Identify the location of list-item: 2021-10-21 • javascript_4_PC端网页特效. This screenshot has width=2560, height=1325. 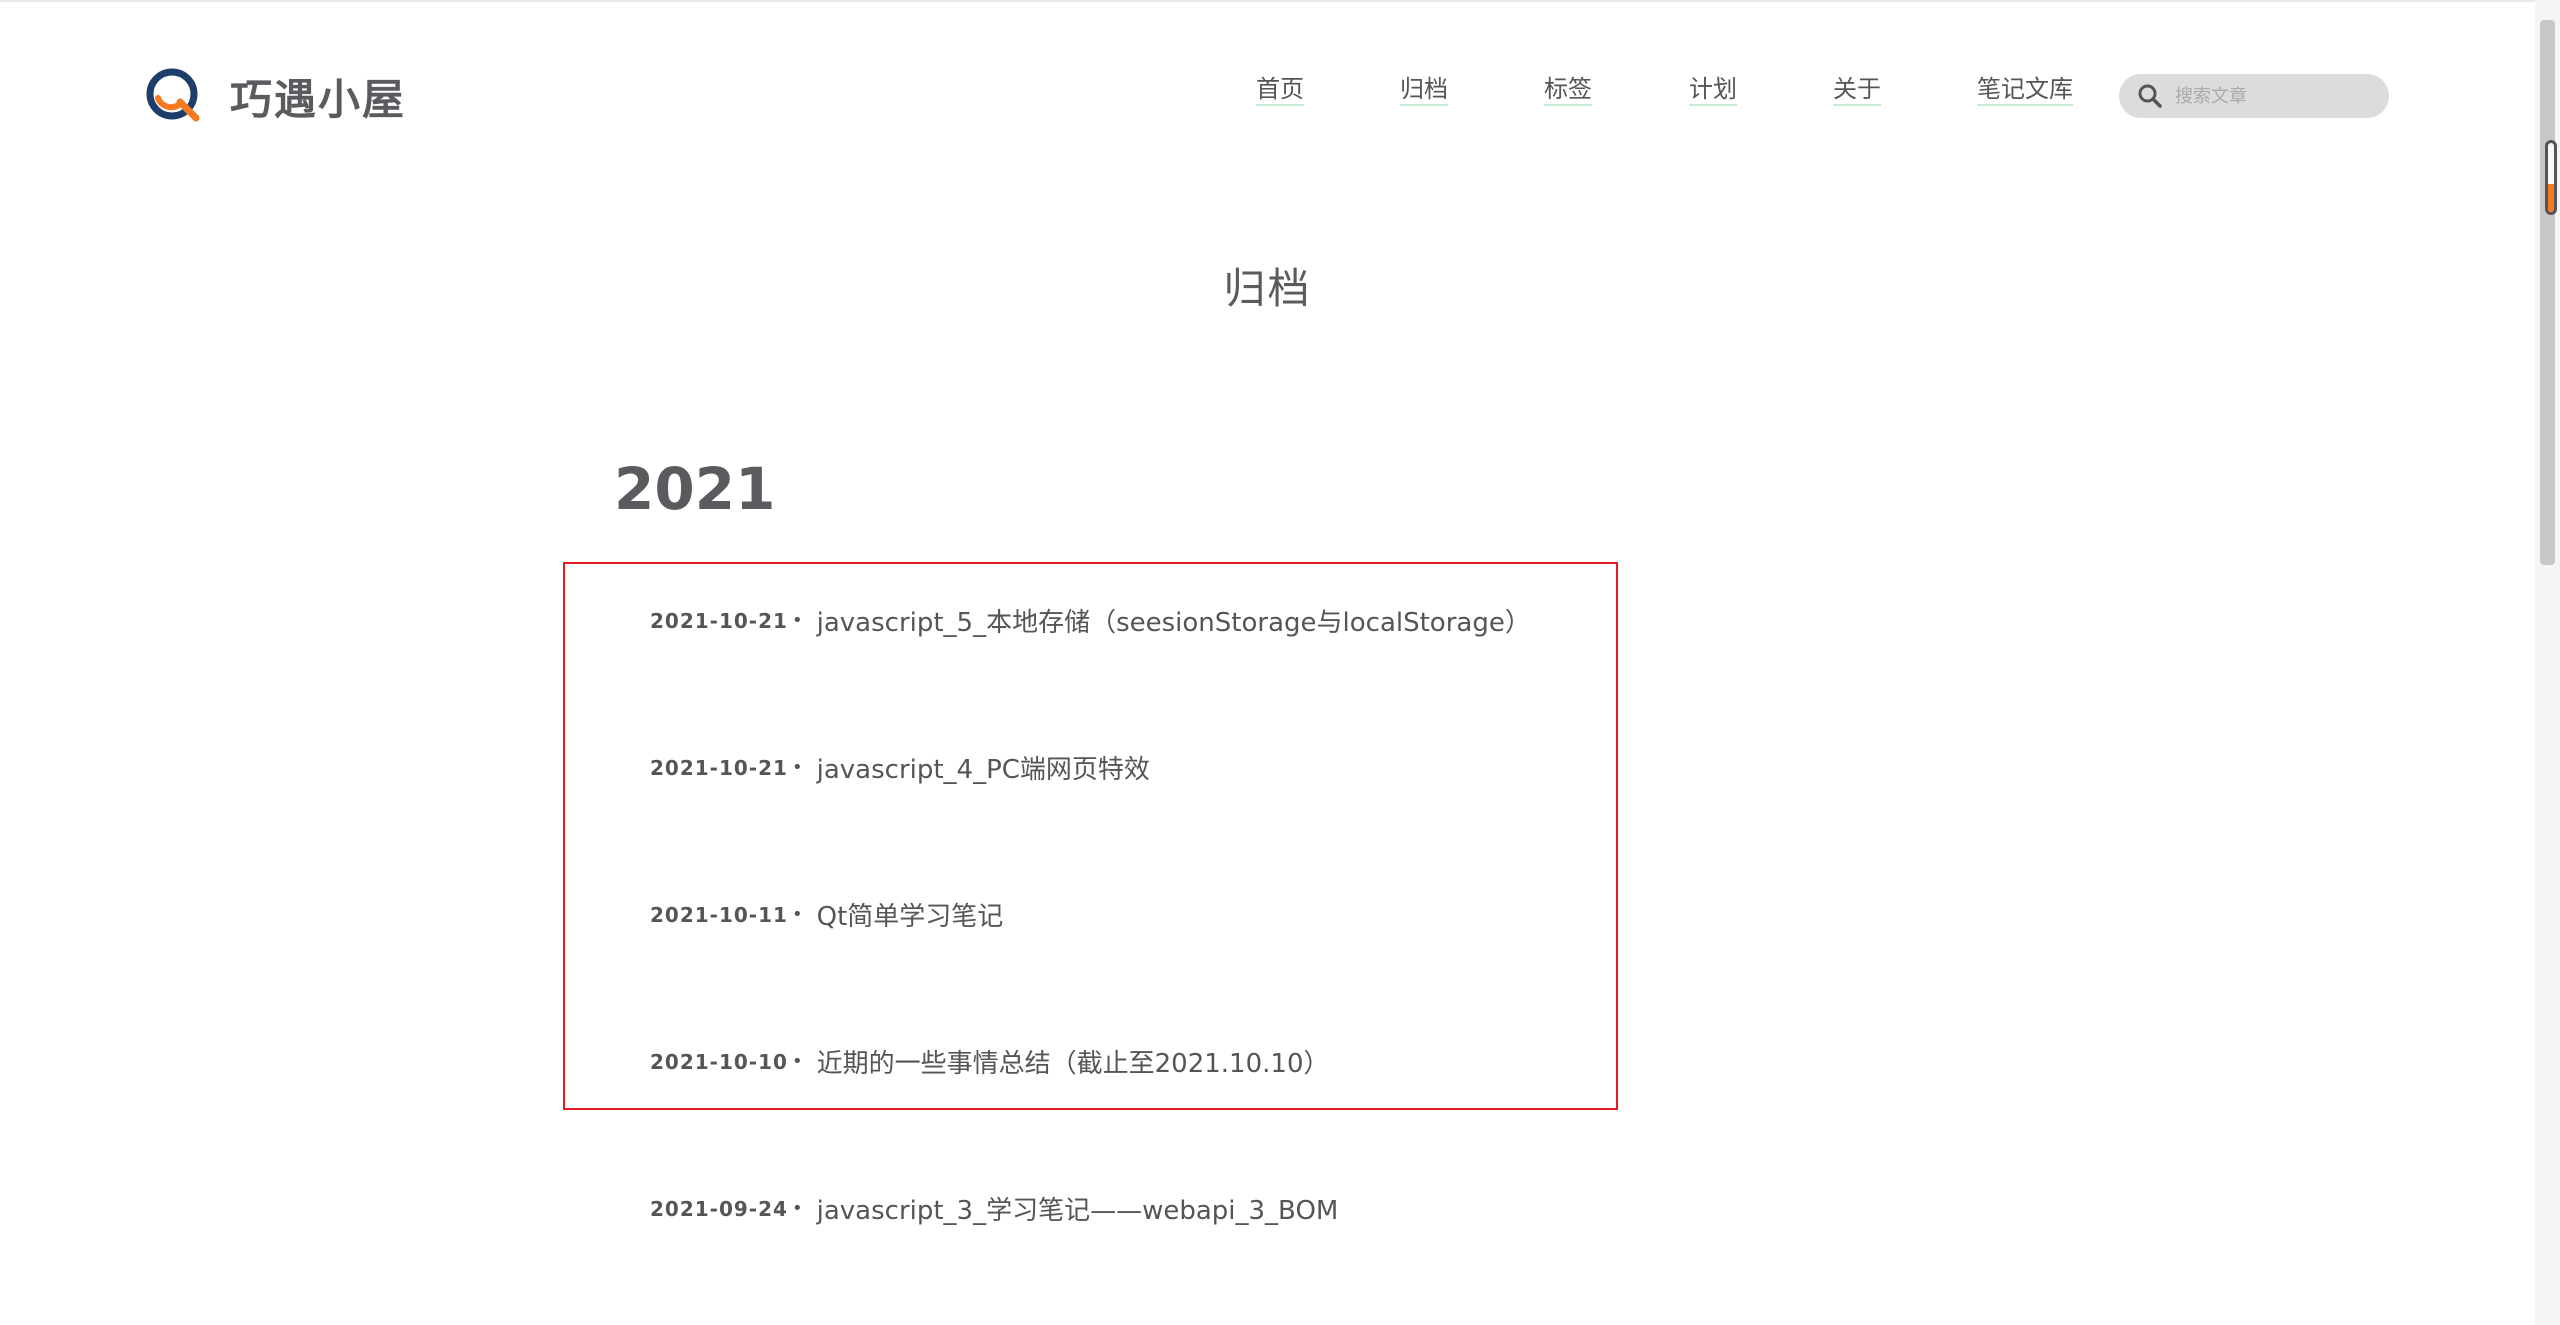
(900, 767).